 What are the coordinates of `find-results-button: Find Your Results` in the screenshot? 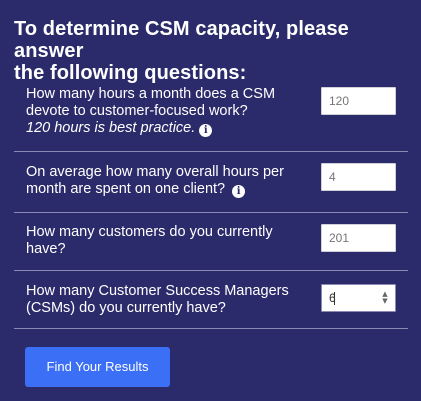 It's located at (97, 367).